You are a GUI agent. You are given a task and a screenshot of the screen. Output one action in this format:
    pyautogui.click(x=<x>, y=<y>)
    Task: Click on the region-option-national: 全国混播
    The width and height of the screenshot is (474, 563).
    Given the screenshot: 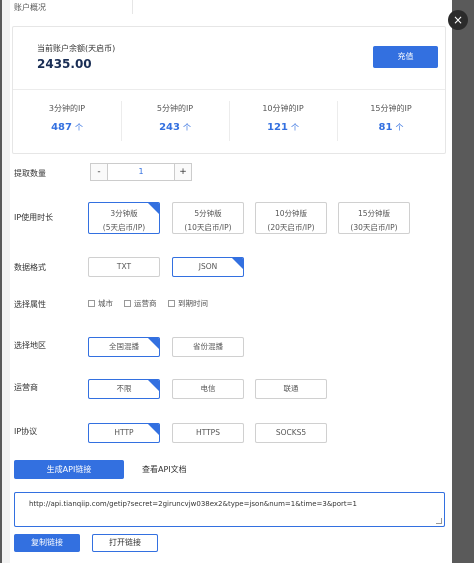 What is the action you would take?
    pyautogui.click(x=124, y=347)
    